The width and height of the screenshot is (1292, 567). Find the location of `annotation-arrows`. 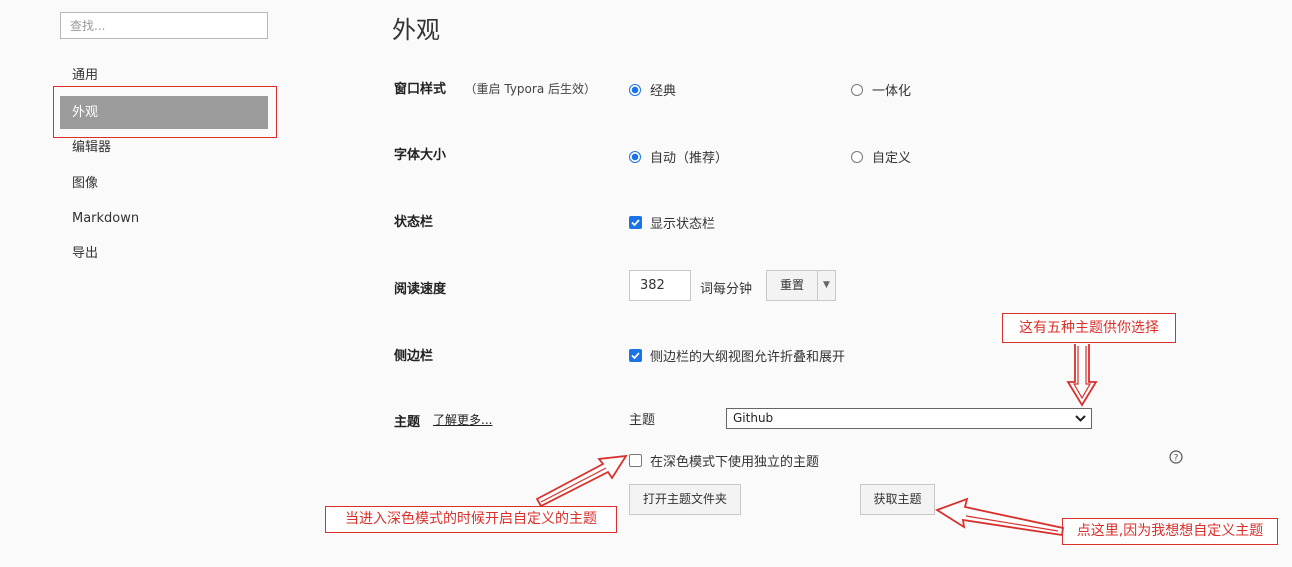

annotation-arrows is located at coordinates (816, 440).